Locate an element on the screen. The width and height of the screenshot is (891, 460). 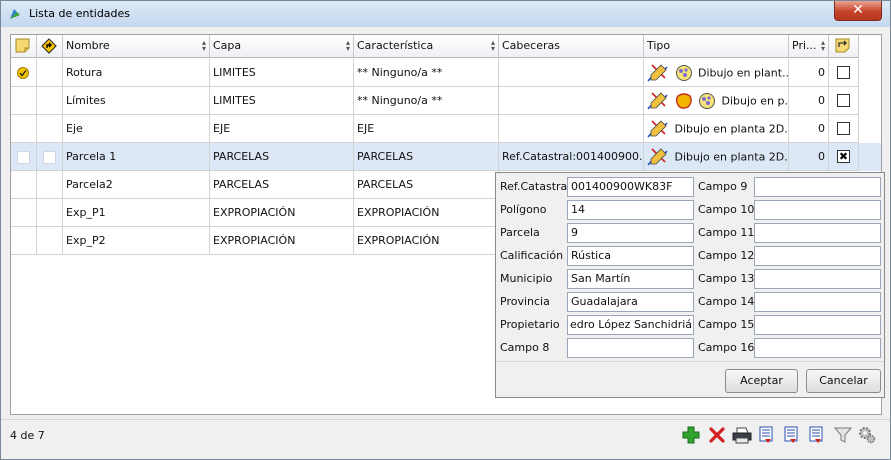
campo-13-input is located at coordinates (817, 279).